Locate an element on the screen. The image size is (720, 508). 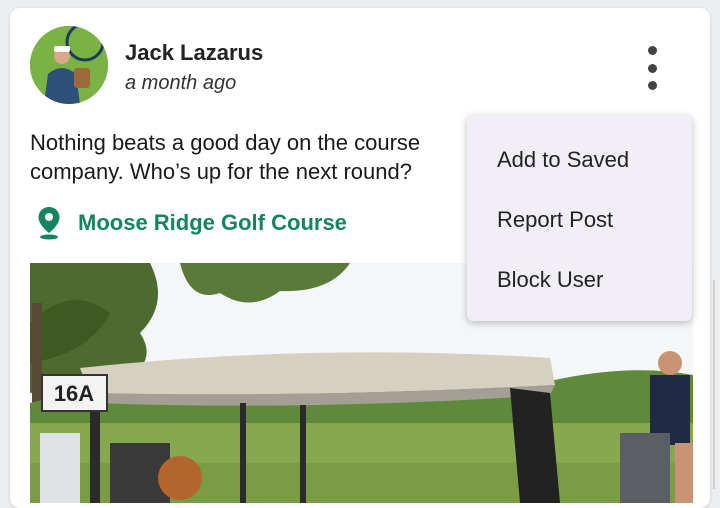
location-link: Moose Ridge Golf Course is located at coordinates (192, 223).